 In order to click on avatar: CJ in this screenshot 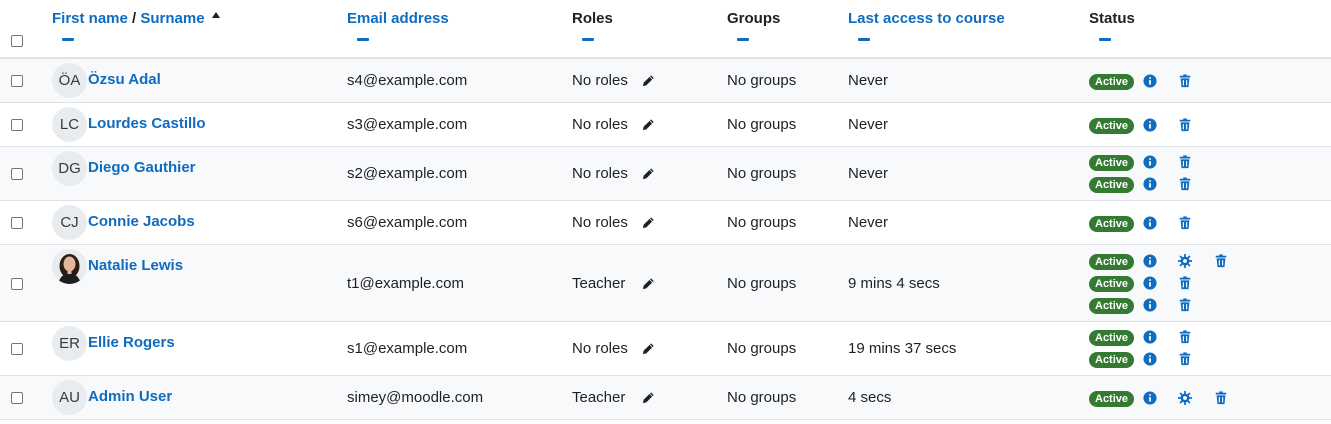, I will do `click(69, 222)`.